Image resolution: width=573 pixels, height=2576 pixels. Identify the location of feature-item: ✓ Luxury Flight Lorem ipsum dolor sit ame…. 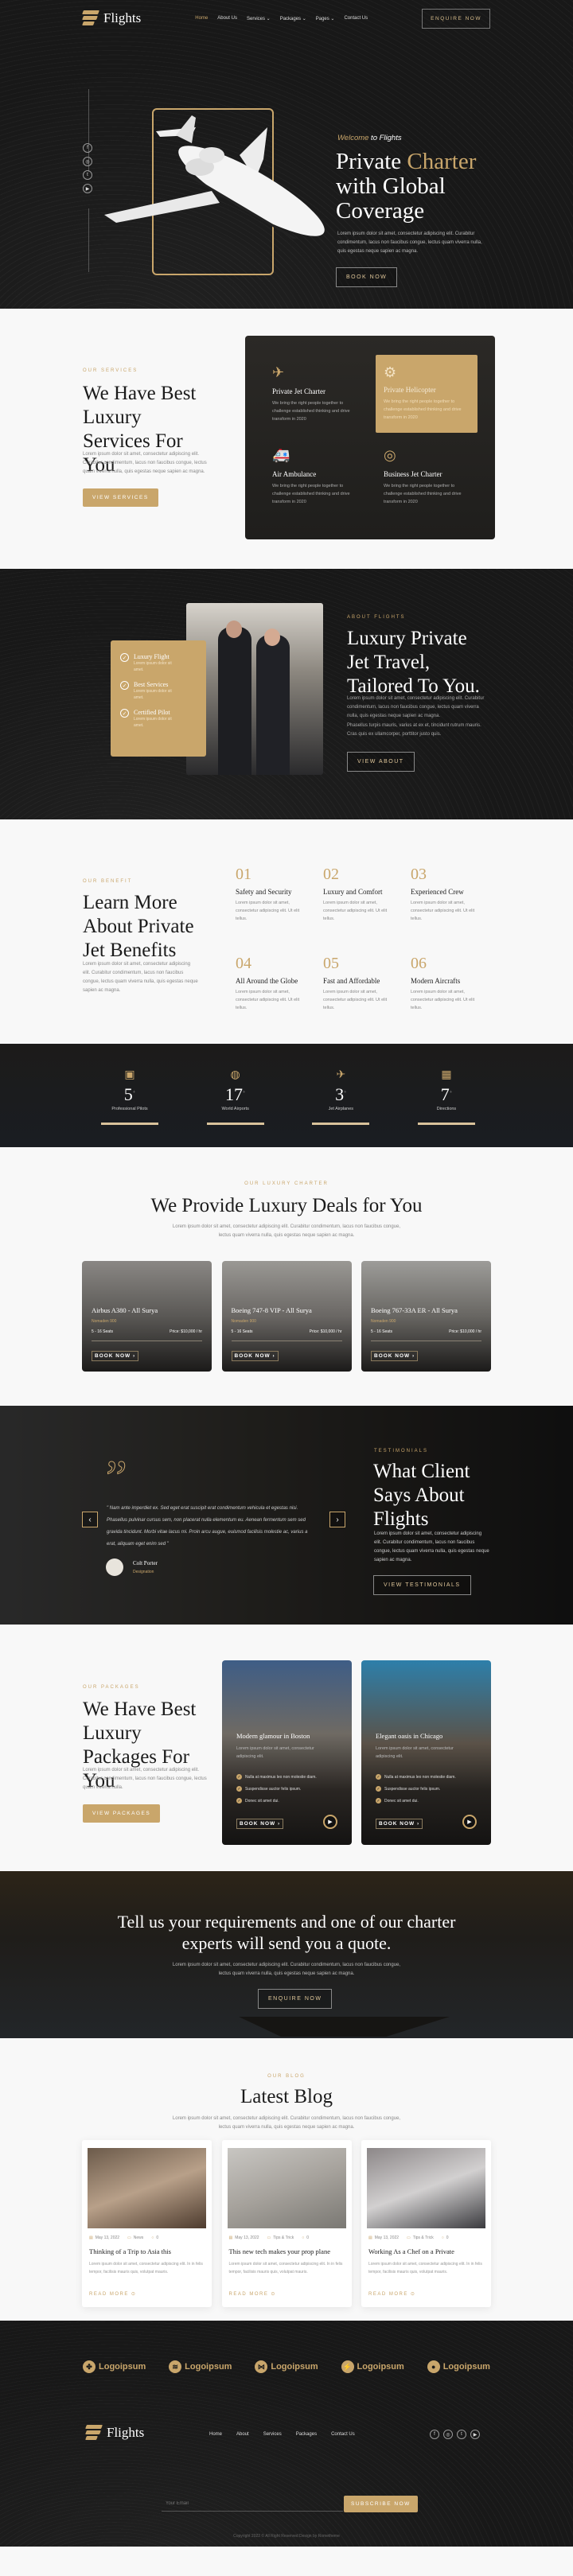
(158, 663).